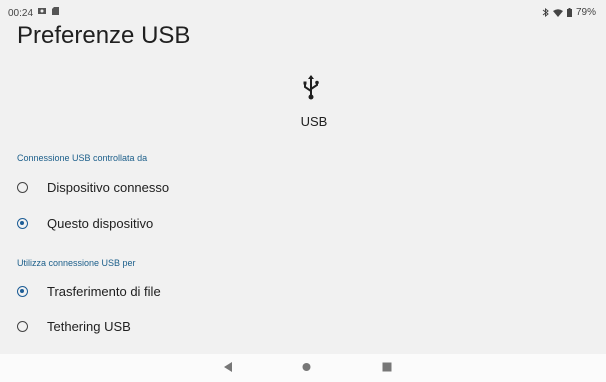  Describe the element at coordinates (104, 291) in the screenshot. I see `option-label: Trasferimento di file` at that location.